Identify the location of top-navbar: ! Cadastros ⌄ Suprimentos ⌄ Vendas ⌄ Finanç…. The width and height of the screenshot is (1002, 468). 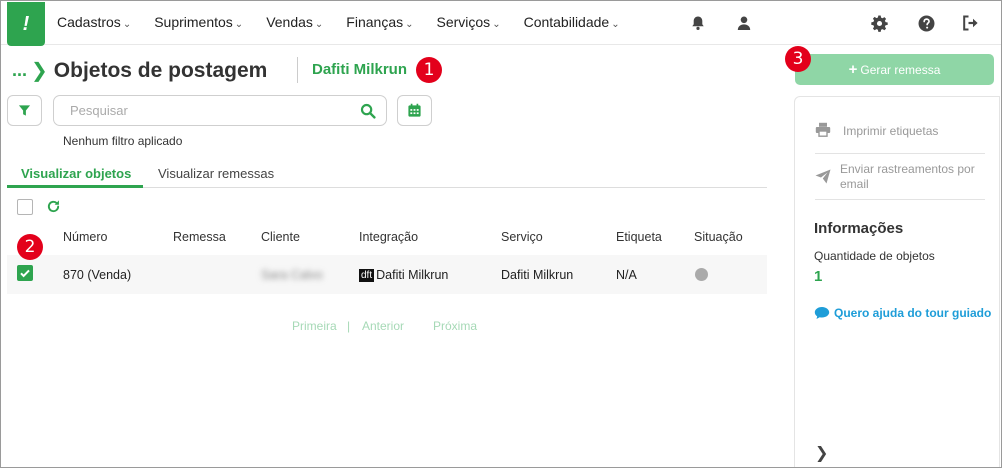
(501, 23).